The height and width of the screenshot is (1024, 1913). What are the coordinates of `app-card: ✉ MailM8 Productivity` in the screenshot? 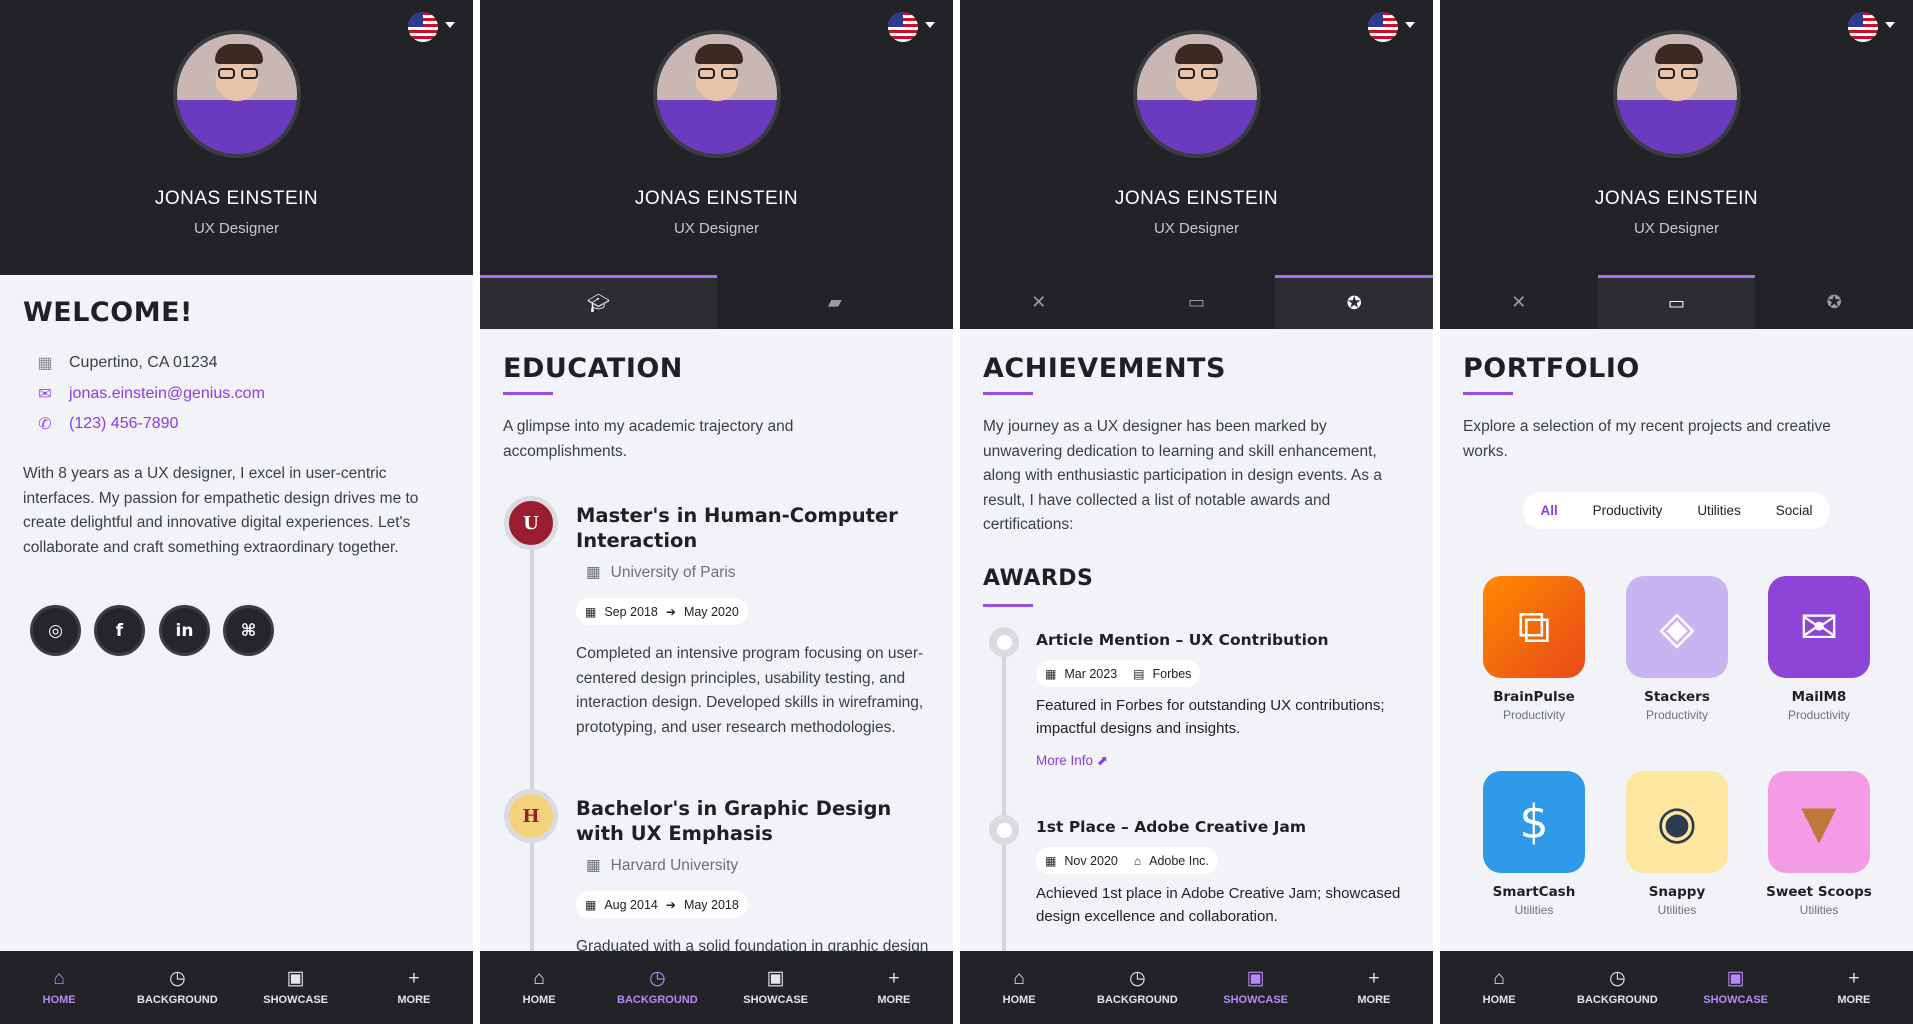 It's located at (1819, 649).